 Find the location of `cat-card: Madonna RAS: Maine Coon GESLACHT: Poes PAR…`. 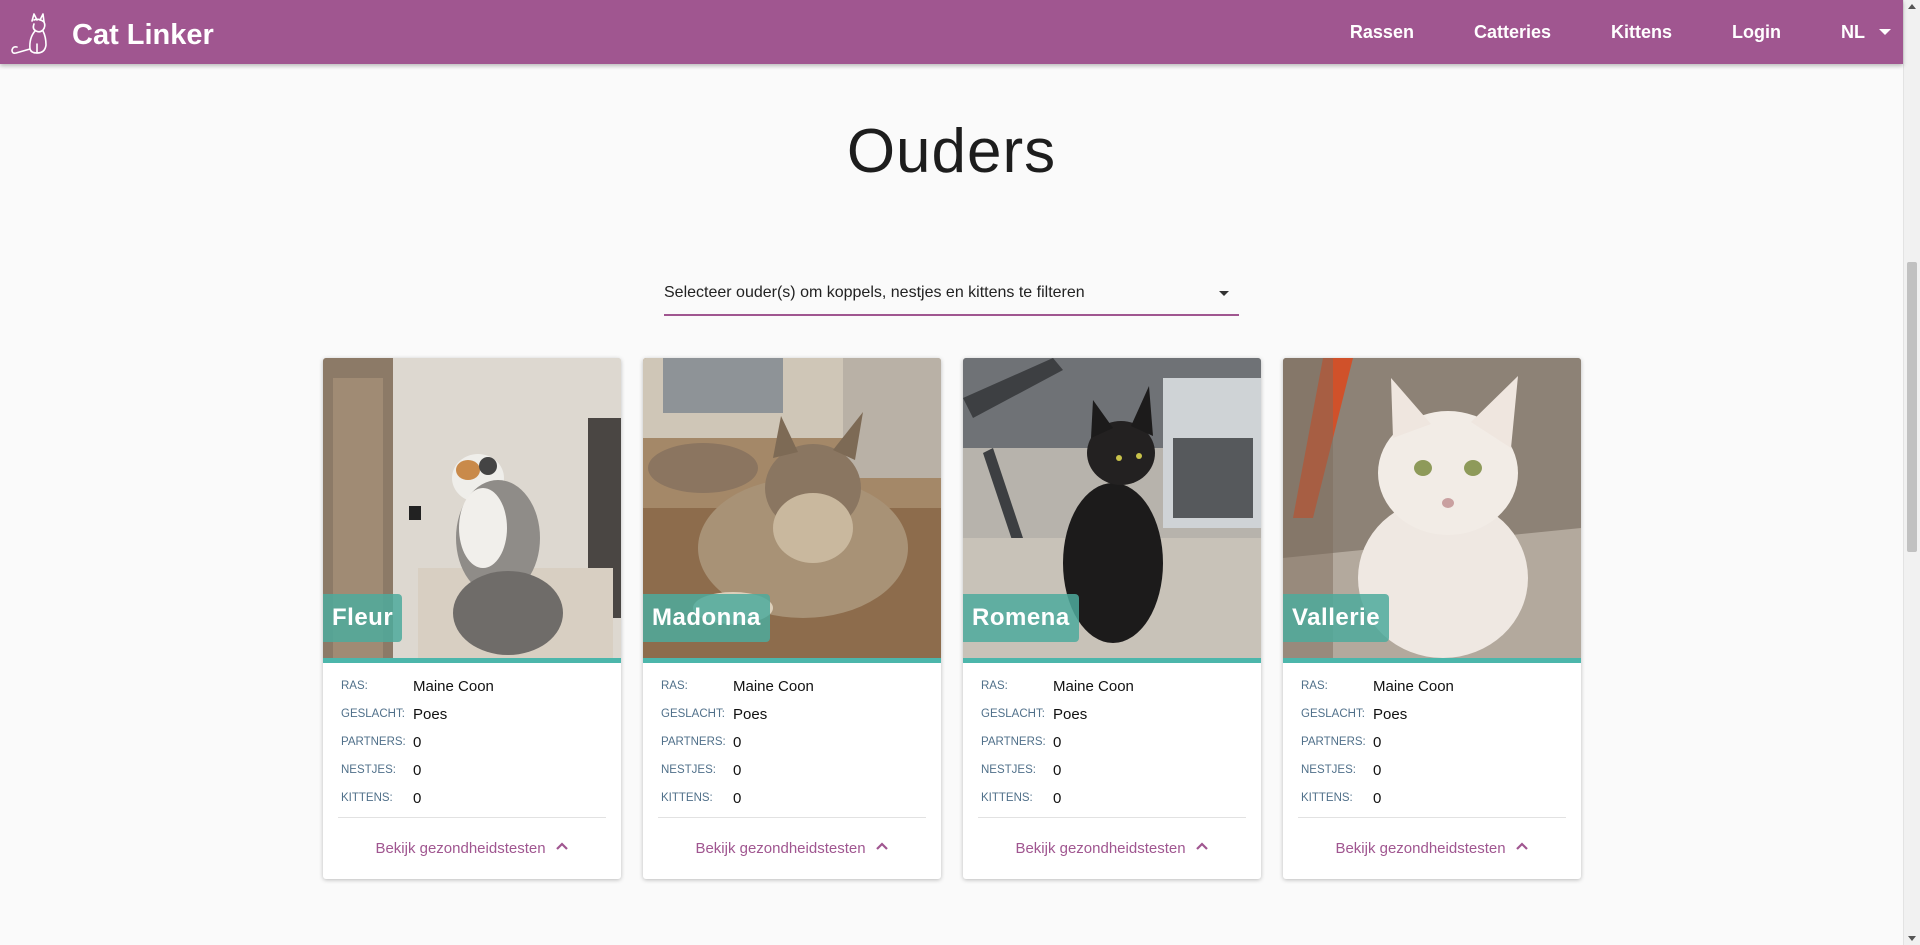

cat-card: Madonna RAS: Maine Coon GESLACHT: Poes PAR… is located at coordinates (792, 618).